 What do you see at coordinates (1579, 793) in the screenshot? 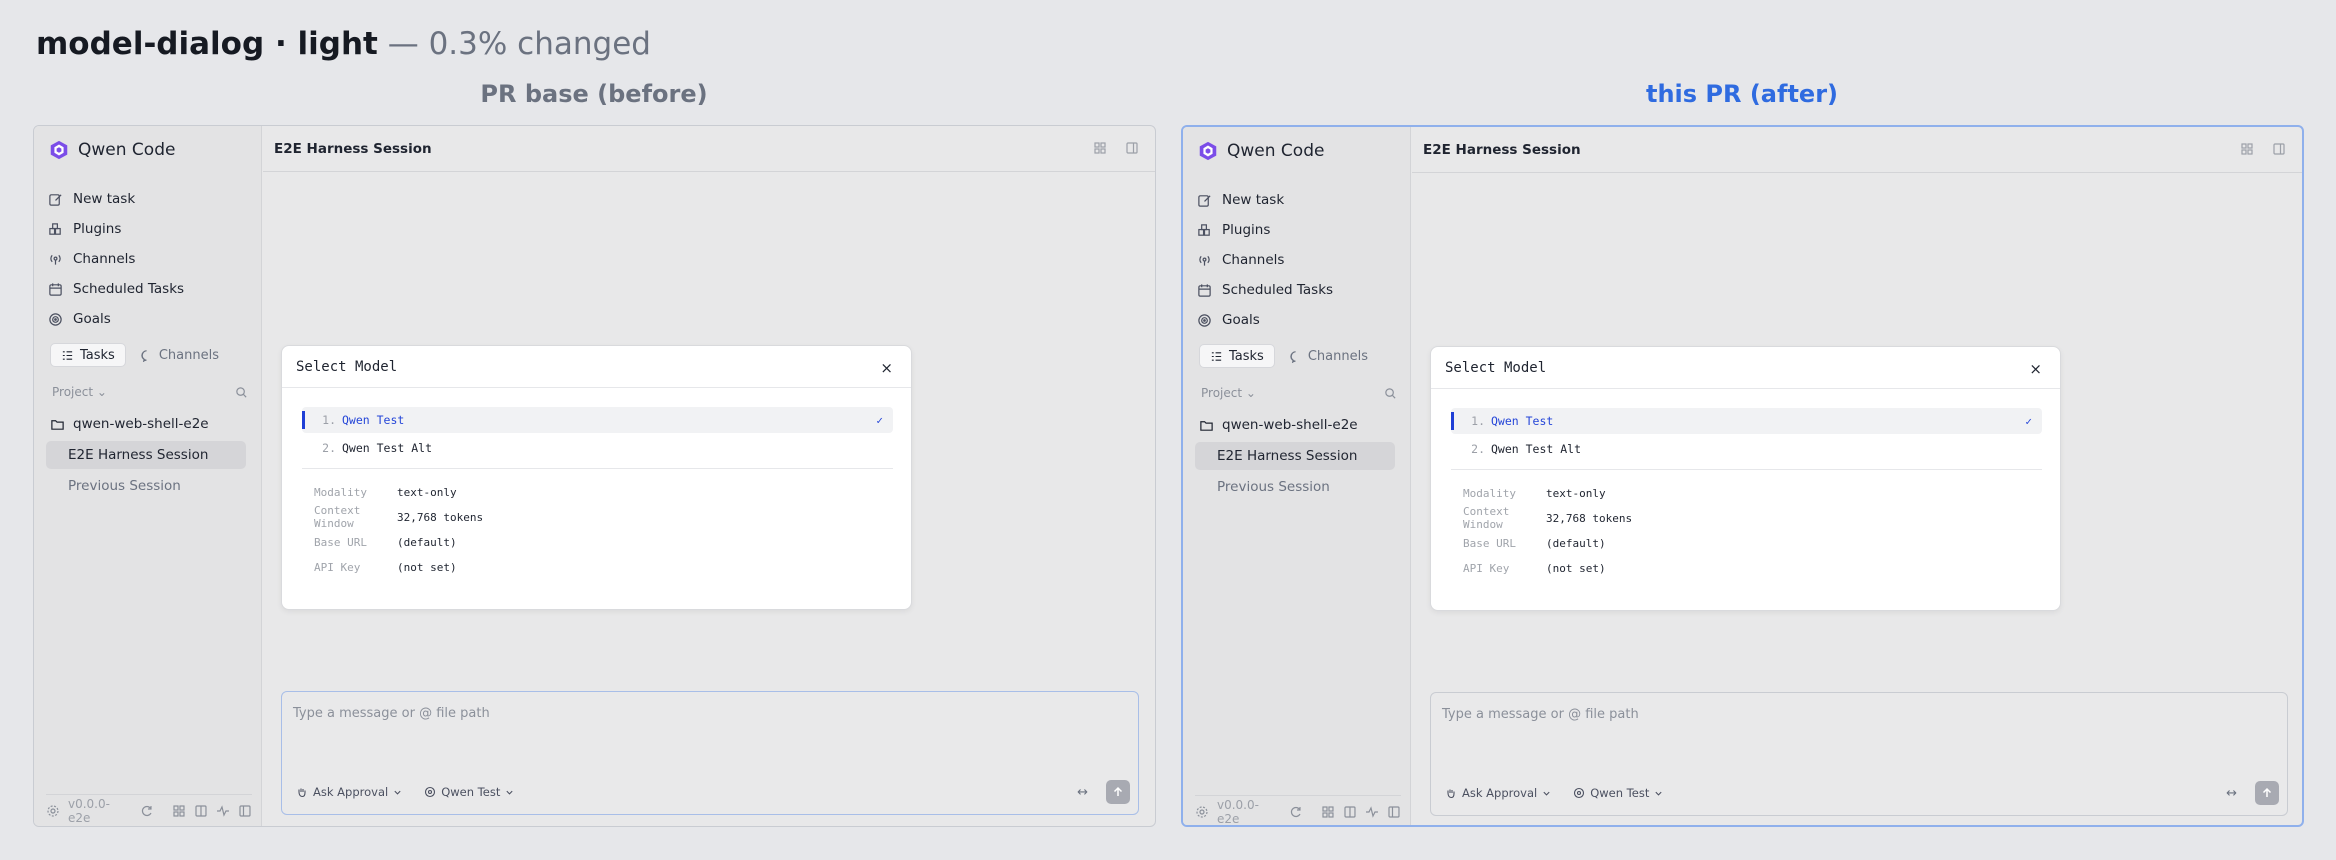
I see `model-icon` at bounding box center [1579, 793].